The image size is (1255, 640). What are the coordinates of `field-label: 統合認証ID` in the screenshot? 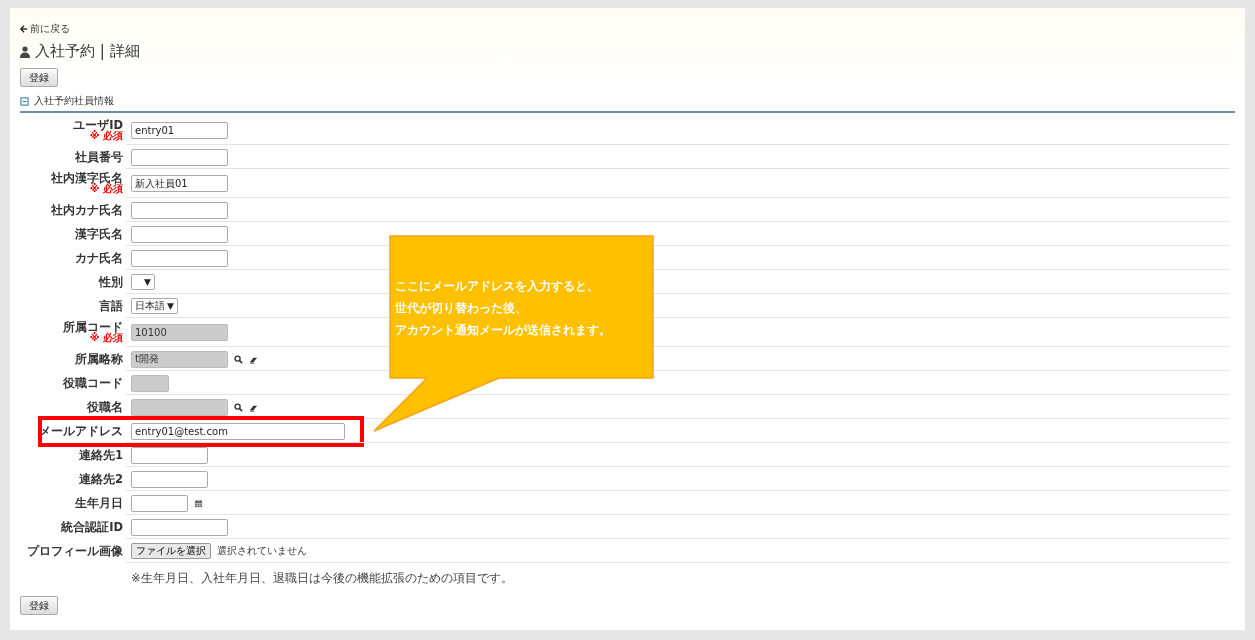 It's located at (92, 527).